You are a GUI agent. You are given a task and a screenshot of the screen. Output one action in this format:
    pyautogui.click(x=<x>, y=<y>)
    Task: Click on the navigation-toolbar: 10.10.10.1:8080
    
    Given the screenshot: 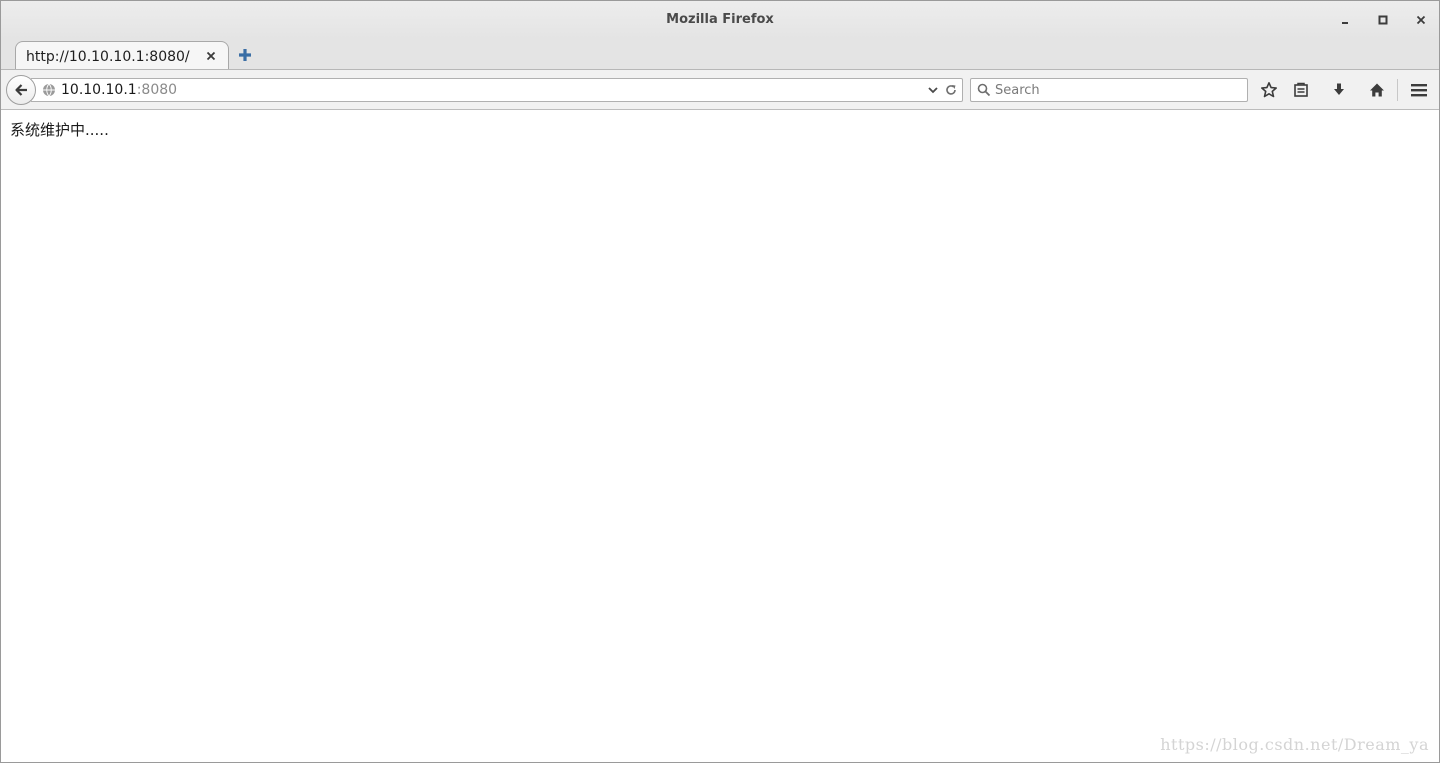 What is the action you would take?
    pyautogui.click(x=720, y=89)
    